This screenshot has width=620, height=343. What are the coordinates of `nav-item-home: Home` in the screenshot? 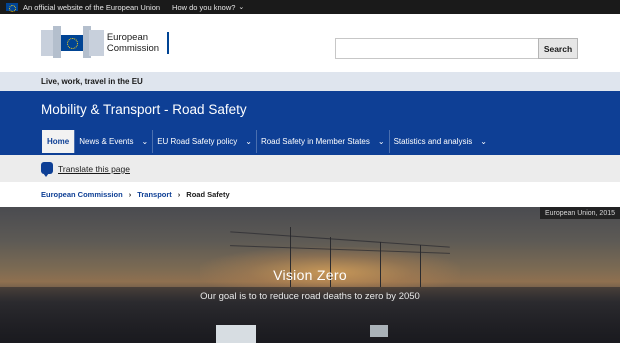 It's located at (58, 141).